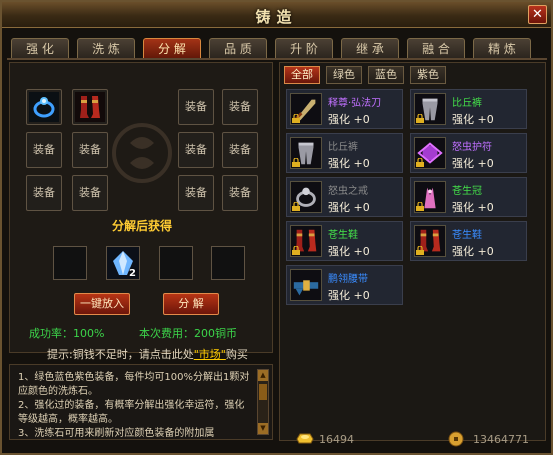 The height and width of the screenshot is (455, 553). I want to click on gold-amount: 16494, so click(336, 439).